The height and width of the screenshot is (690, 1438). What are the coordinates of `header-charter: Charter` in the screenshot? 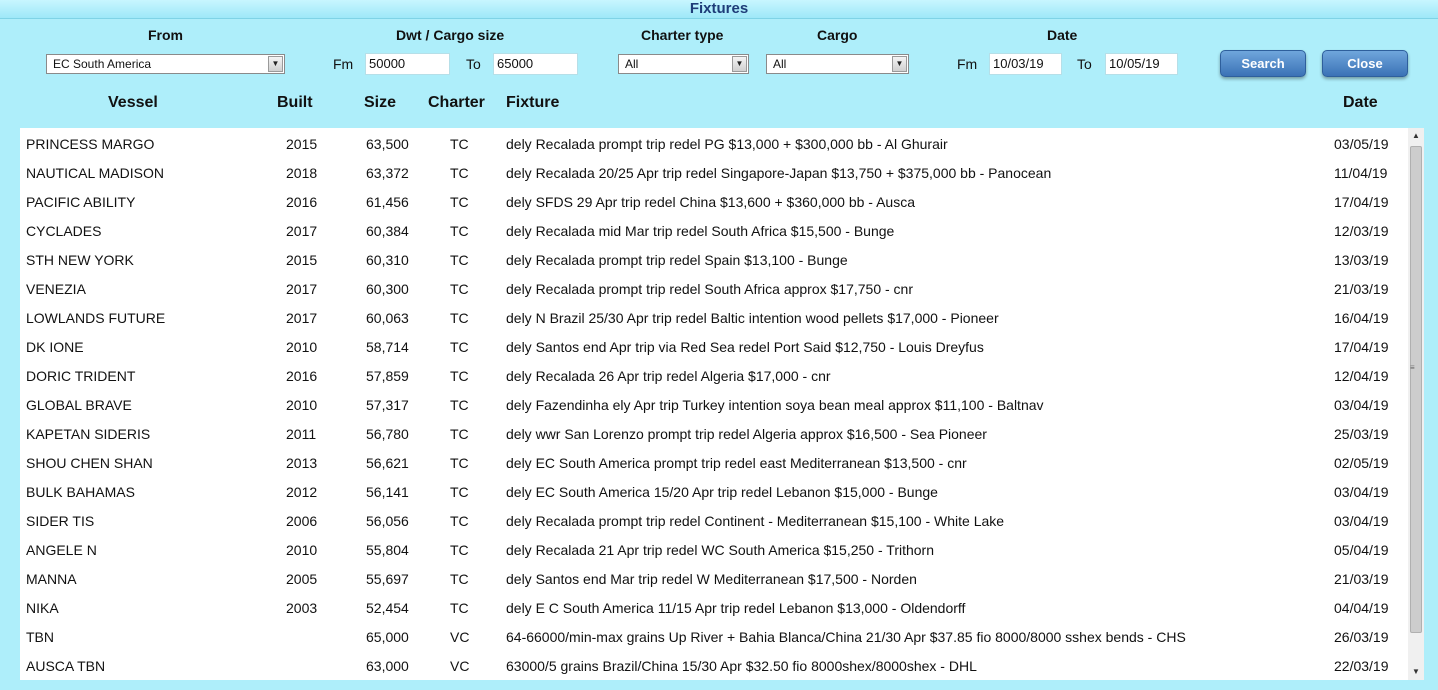 It's located at (456, 103).